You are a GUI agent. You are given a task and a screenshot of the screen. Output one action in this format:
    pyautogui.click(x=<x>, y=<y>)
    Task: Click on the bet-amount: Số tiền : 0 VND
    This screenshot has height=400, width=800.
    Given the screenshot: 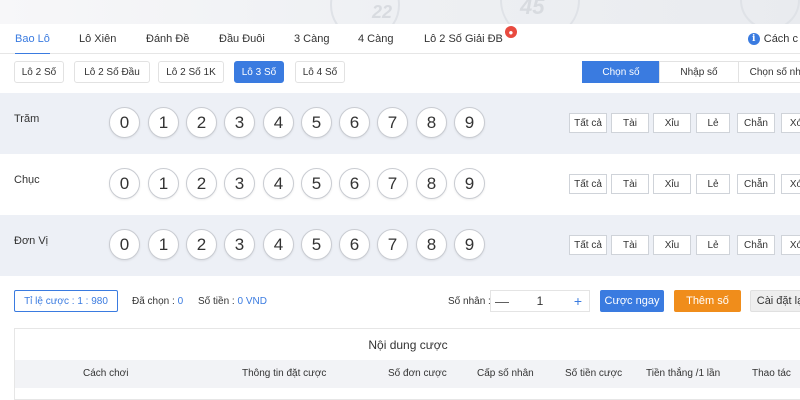 What is the action you would take?
    pyautogui.click(x=232, y=301)
    